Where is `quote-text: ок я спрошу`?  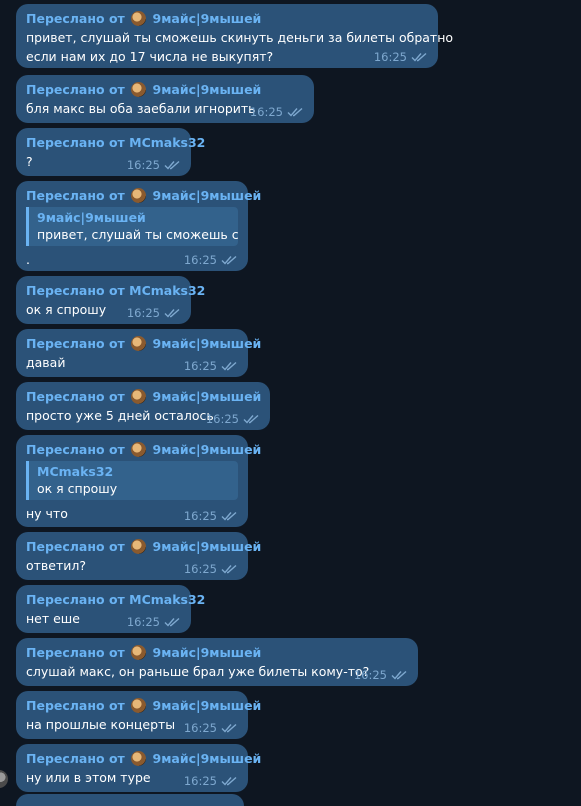 quote-text: ок я спрошу is located at coordinates (77, 488).